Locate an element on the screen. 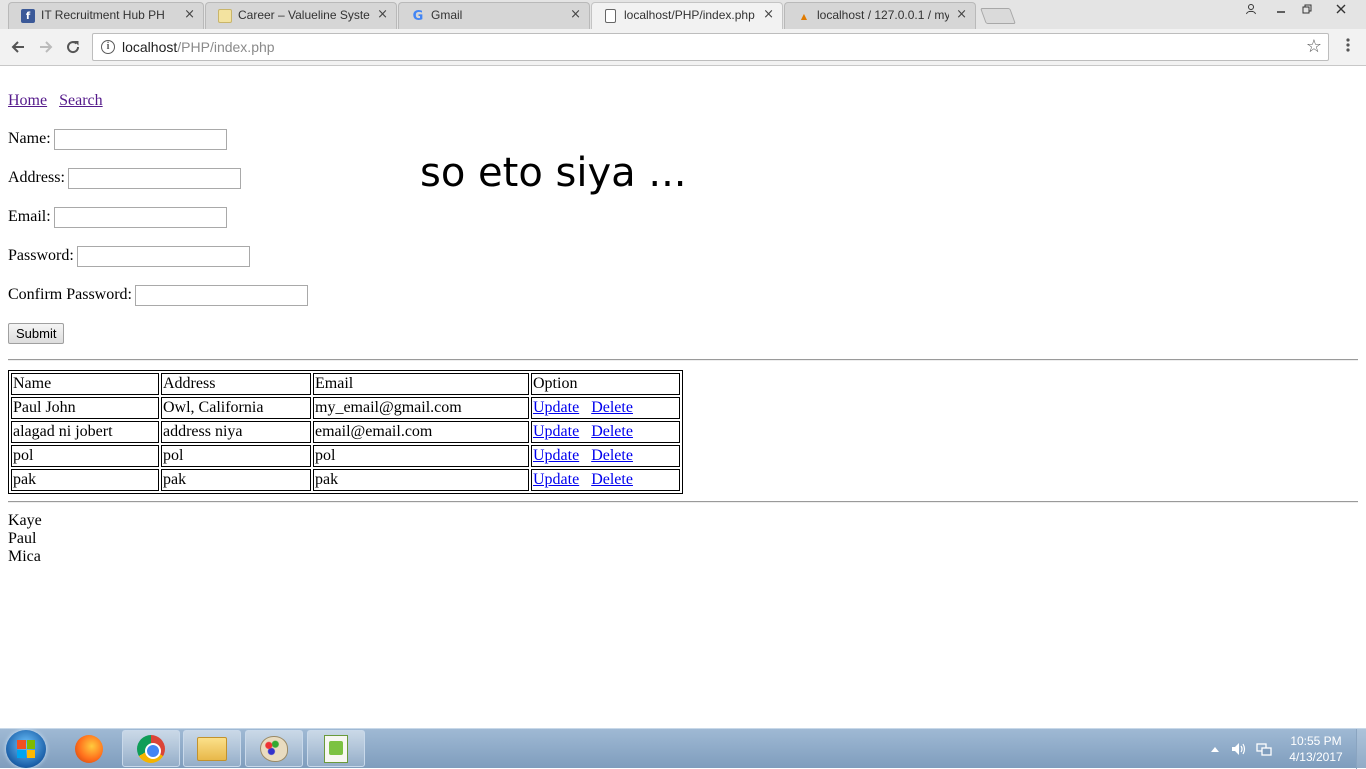 The width and height of the screenshot is (1366, 769). home-link: Home is located at coordinates (27, 100).